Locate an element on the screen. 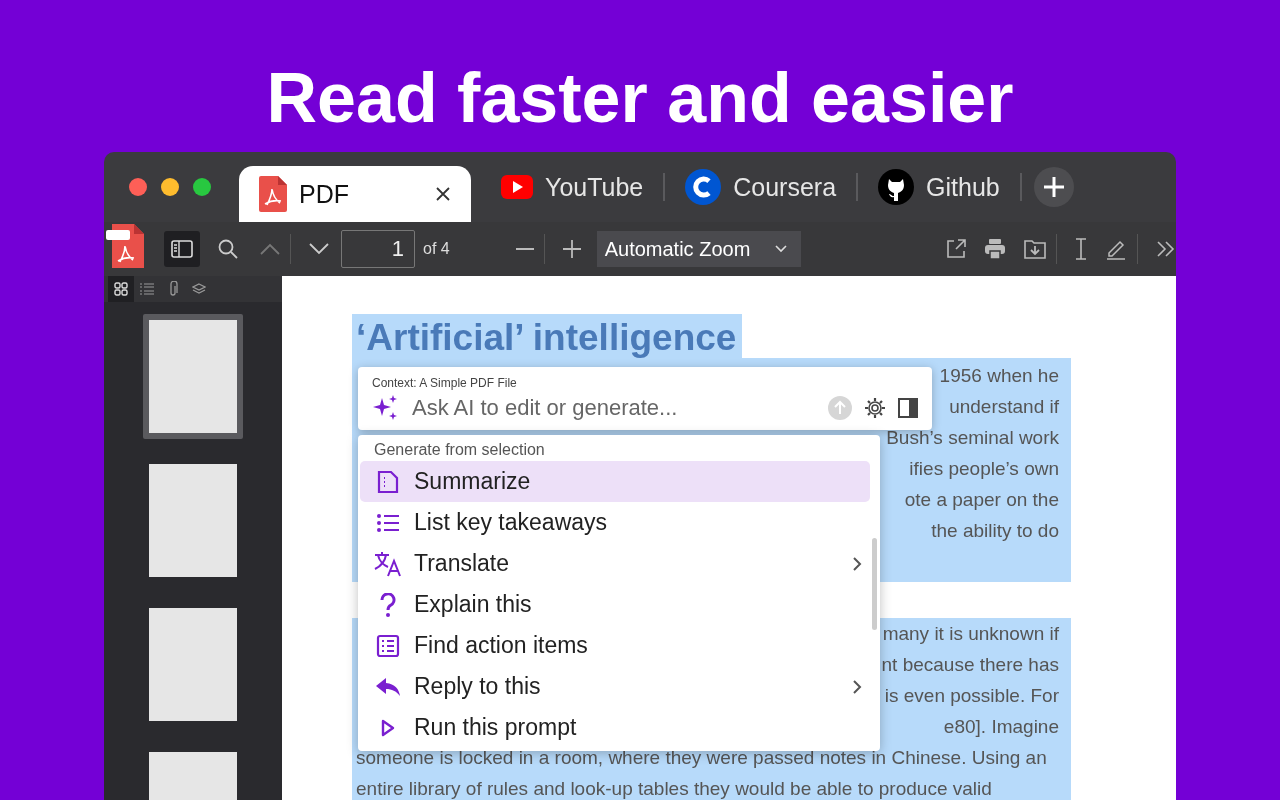 The width and height of the screenshot is (1280, 800). cat-icon is located at coordinates (896, 187).